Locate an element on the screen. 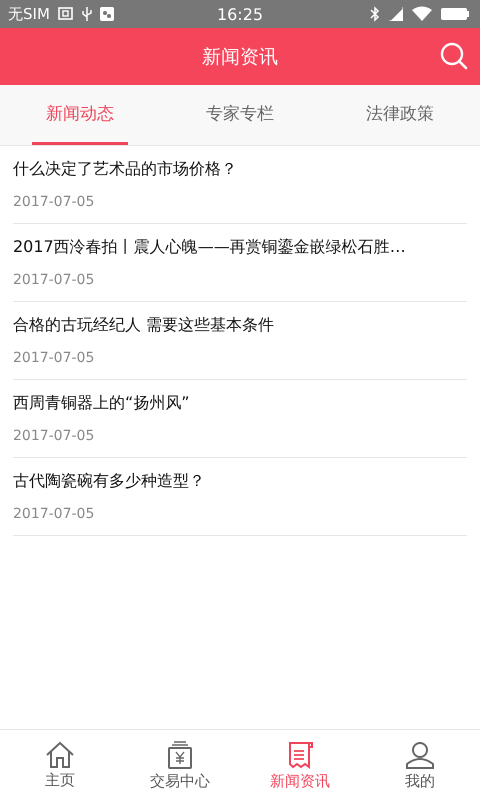 The image size is (480, 800). usb-icon is located at coordinates (87, 14).